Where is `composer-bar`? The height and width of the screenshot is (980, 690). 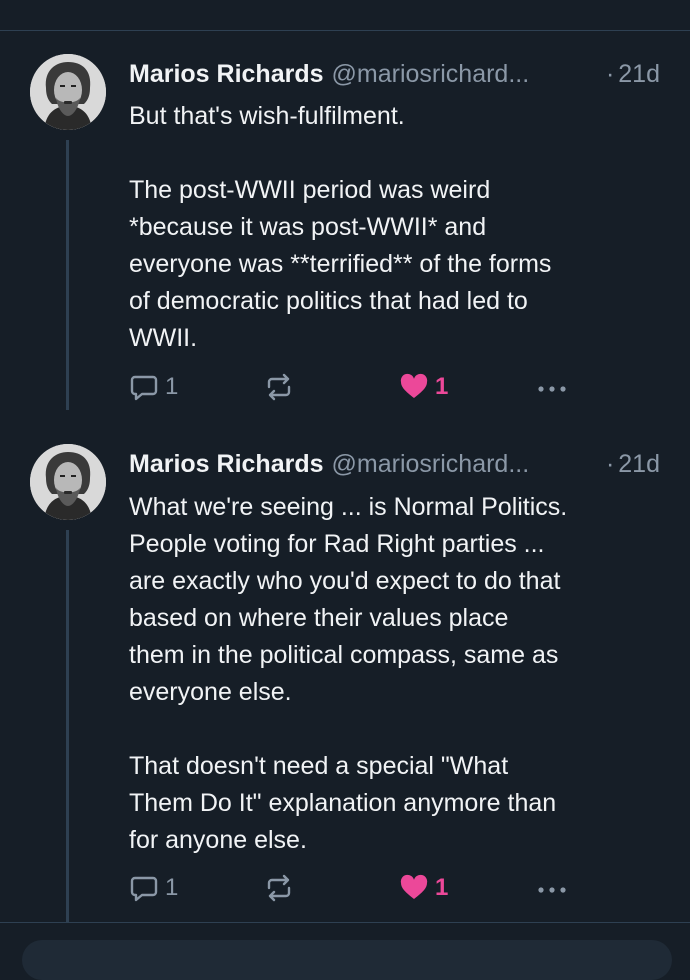 composer-bar is located at coordinates (347, 960).